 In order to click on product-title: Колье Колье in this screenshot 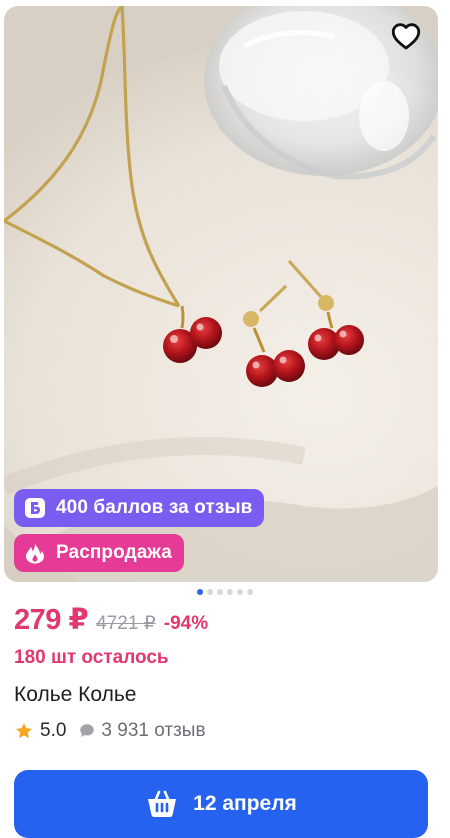, I will do `click(75, 695)`.